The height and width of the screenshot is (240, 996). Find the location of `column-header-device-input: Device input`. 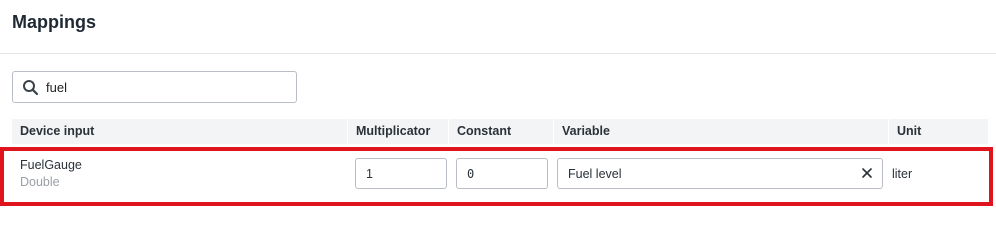

column-header-device-input: Device input is located at coordinates (57, 131).